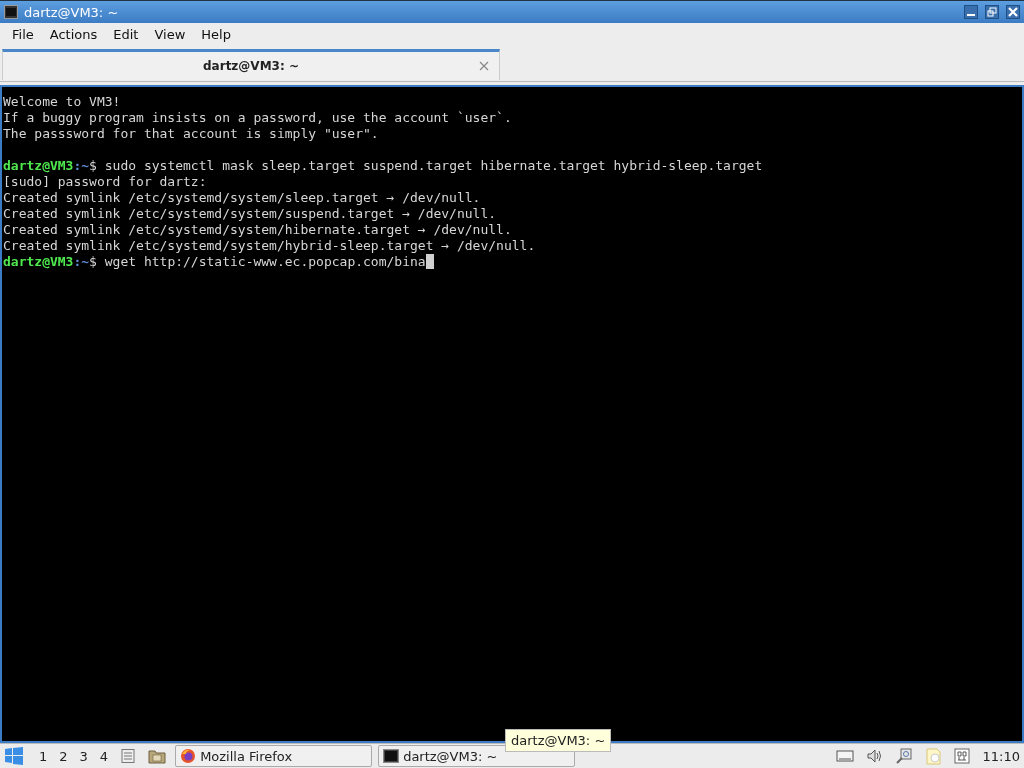  I want to click on terminal-line: If a buggy program insists on a password, use the account `user`., so click(257, 118).